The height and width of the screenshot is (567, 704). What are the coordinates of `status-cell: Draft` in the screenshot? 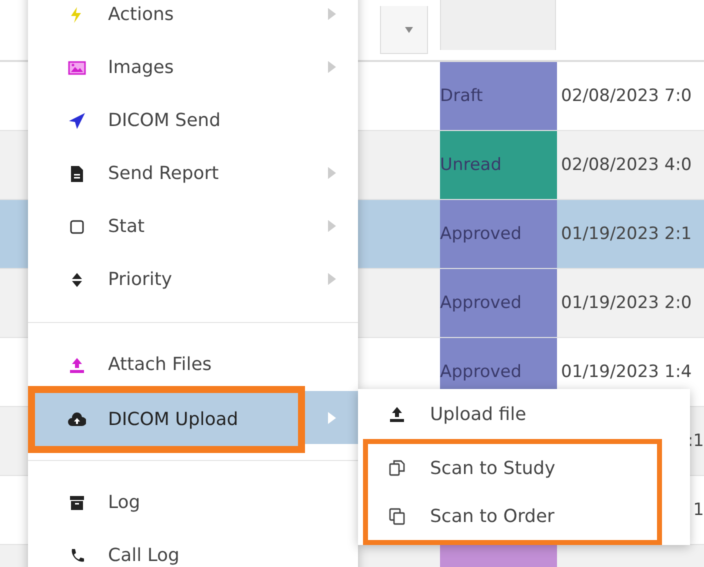 It's located at (498, 96).